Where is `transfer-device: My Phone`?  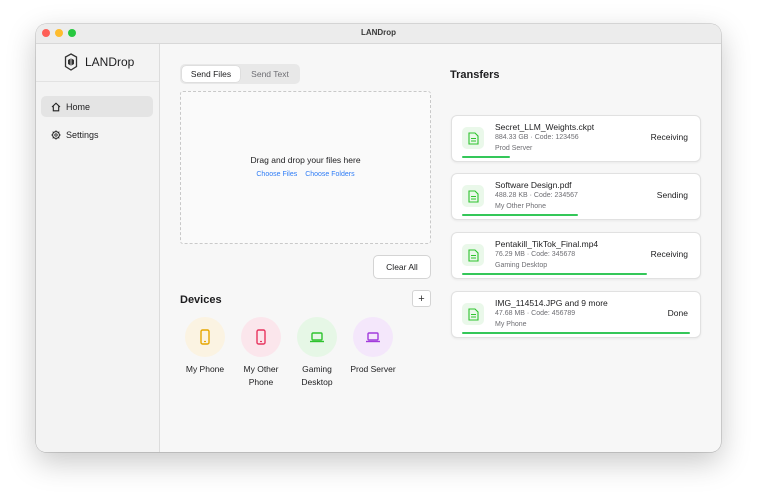 transfer-device: My Phone is located at coordinates (511, 324).